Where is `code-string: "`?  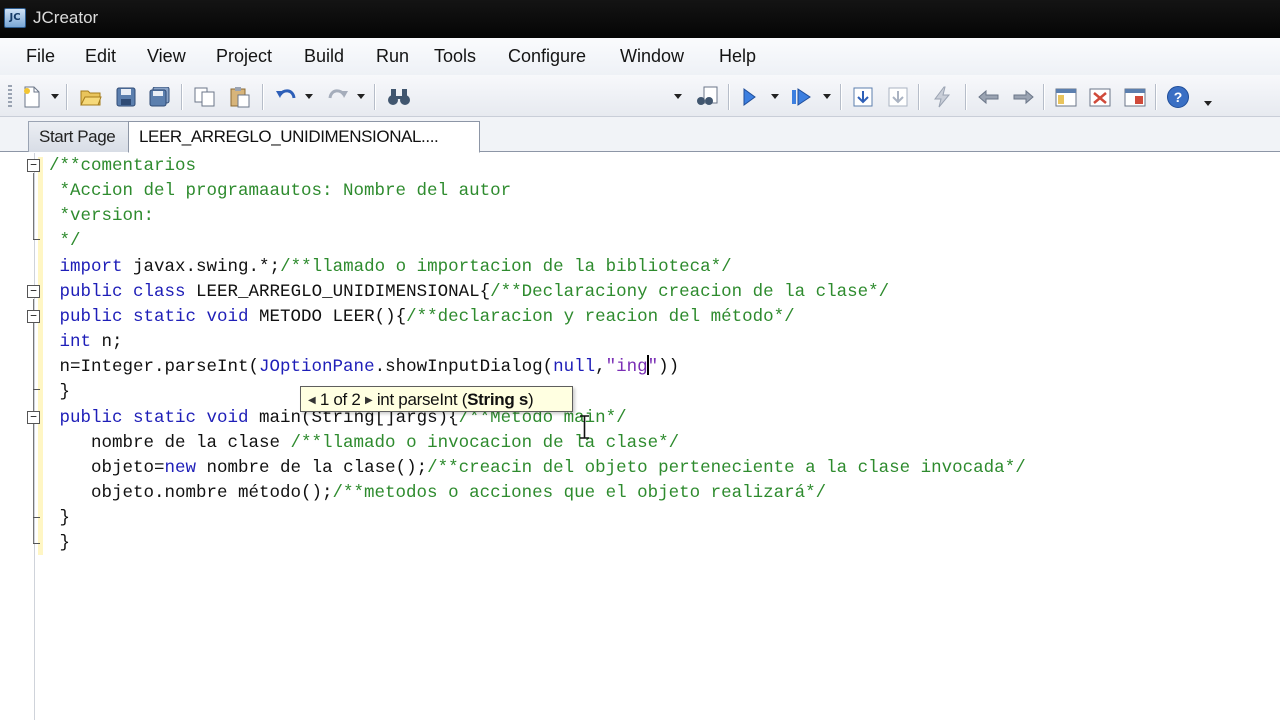 code-string: " is located at coordinates (653, 367).